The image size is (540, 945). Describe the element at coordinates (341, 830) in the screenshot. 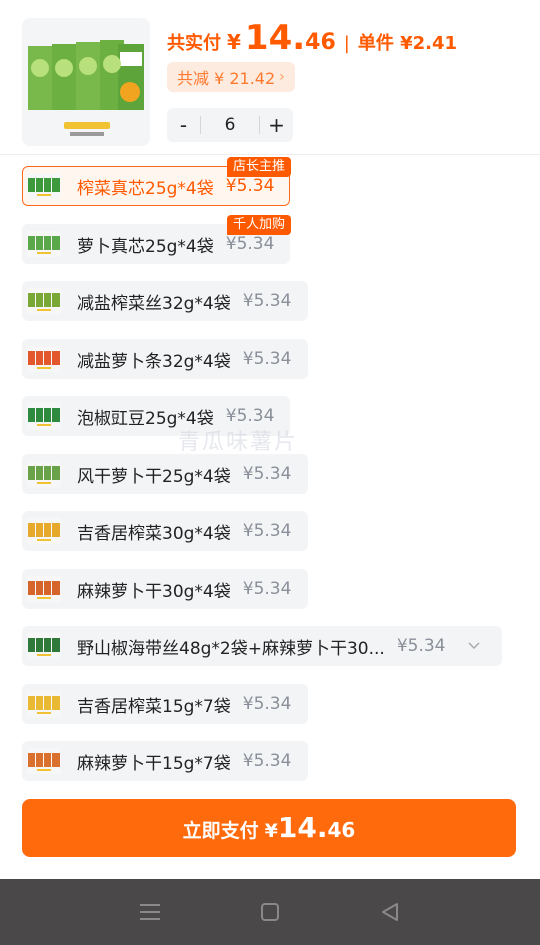

I see `pay-amount-decimal: 46` at that location.